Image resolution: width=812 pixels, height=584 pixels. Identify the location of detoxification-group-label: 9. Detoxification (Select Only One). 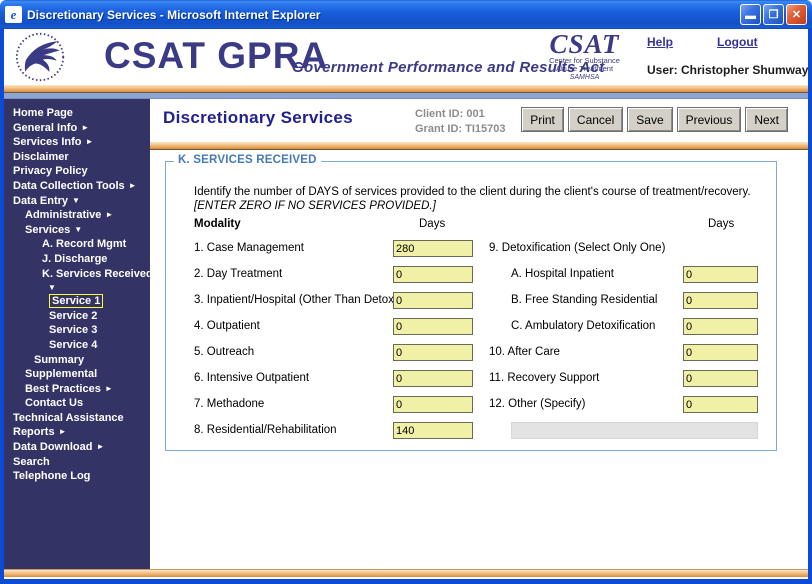
(577, 248).